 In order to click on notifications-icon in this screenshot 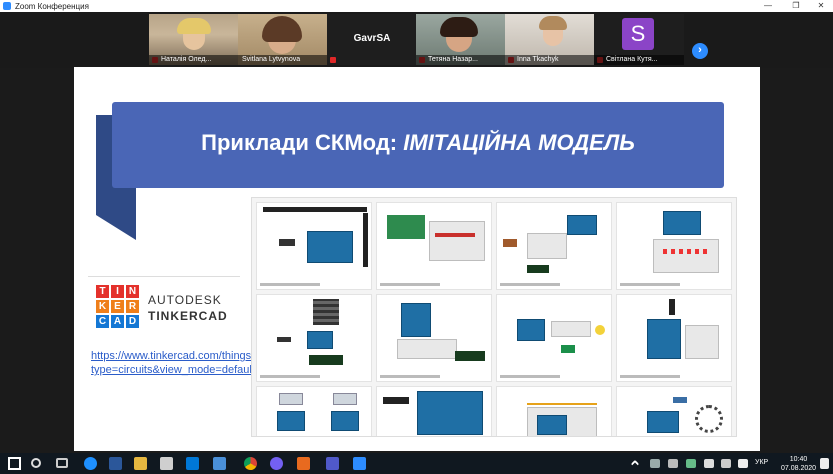, I will do `click(824, 463)`.